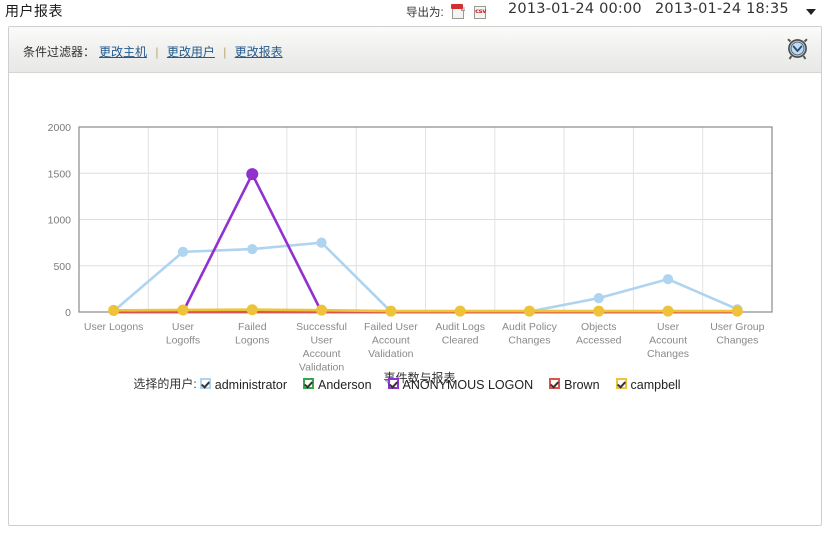 The width and height of the screenshot is (829, 534). Describe the element at coordinates (183, 341) in the screenshot. I see `svg-text: Logoffs` at that location.